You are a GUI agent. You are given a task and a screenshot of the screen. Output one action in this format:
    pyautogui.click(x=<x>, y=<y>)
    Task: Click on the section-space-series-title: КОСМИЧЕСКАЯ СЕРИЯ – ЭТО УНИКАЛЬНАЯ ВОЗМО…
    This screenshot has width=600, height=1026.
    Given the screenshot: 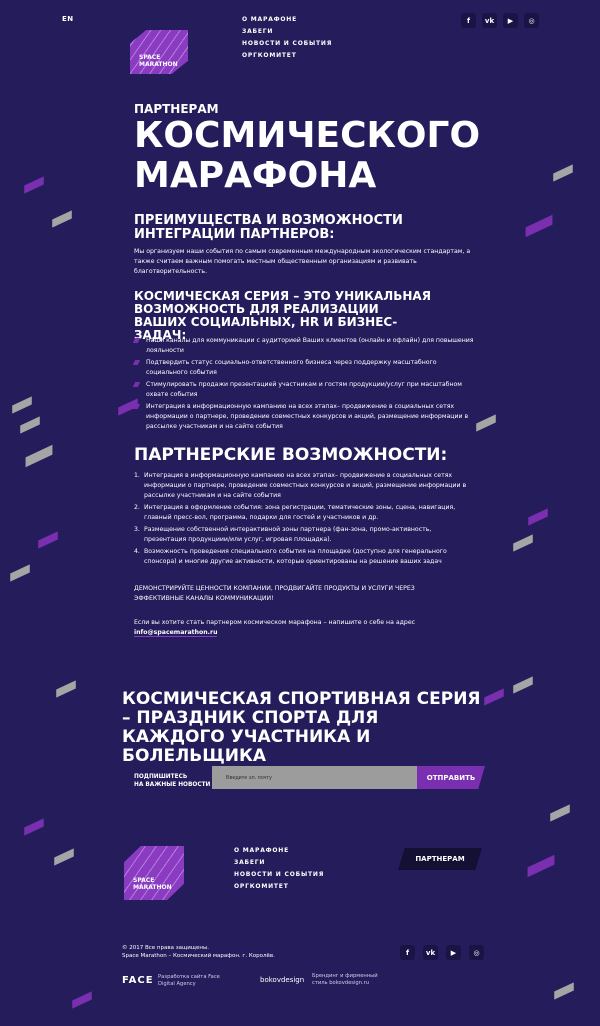 What is the action you would take?
    pyautogui.click(x=282, y=315)
    